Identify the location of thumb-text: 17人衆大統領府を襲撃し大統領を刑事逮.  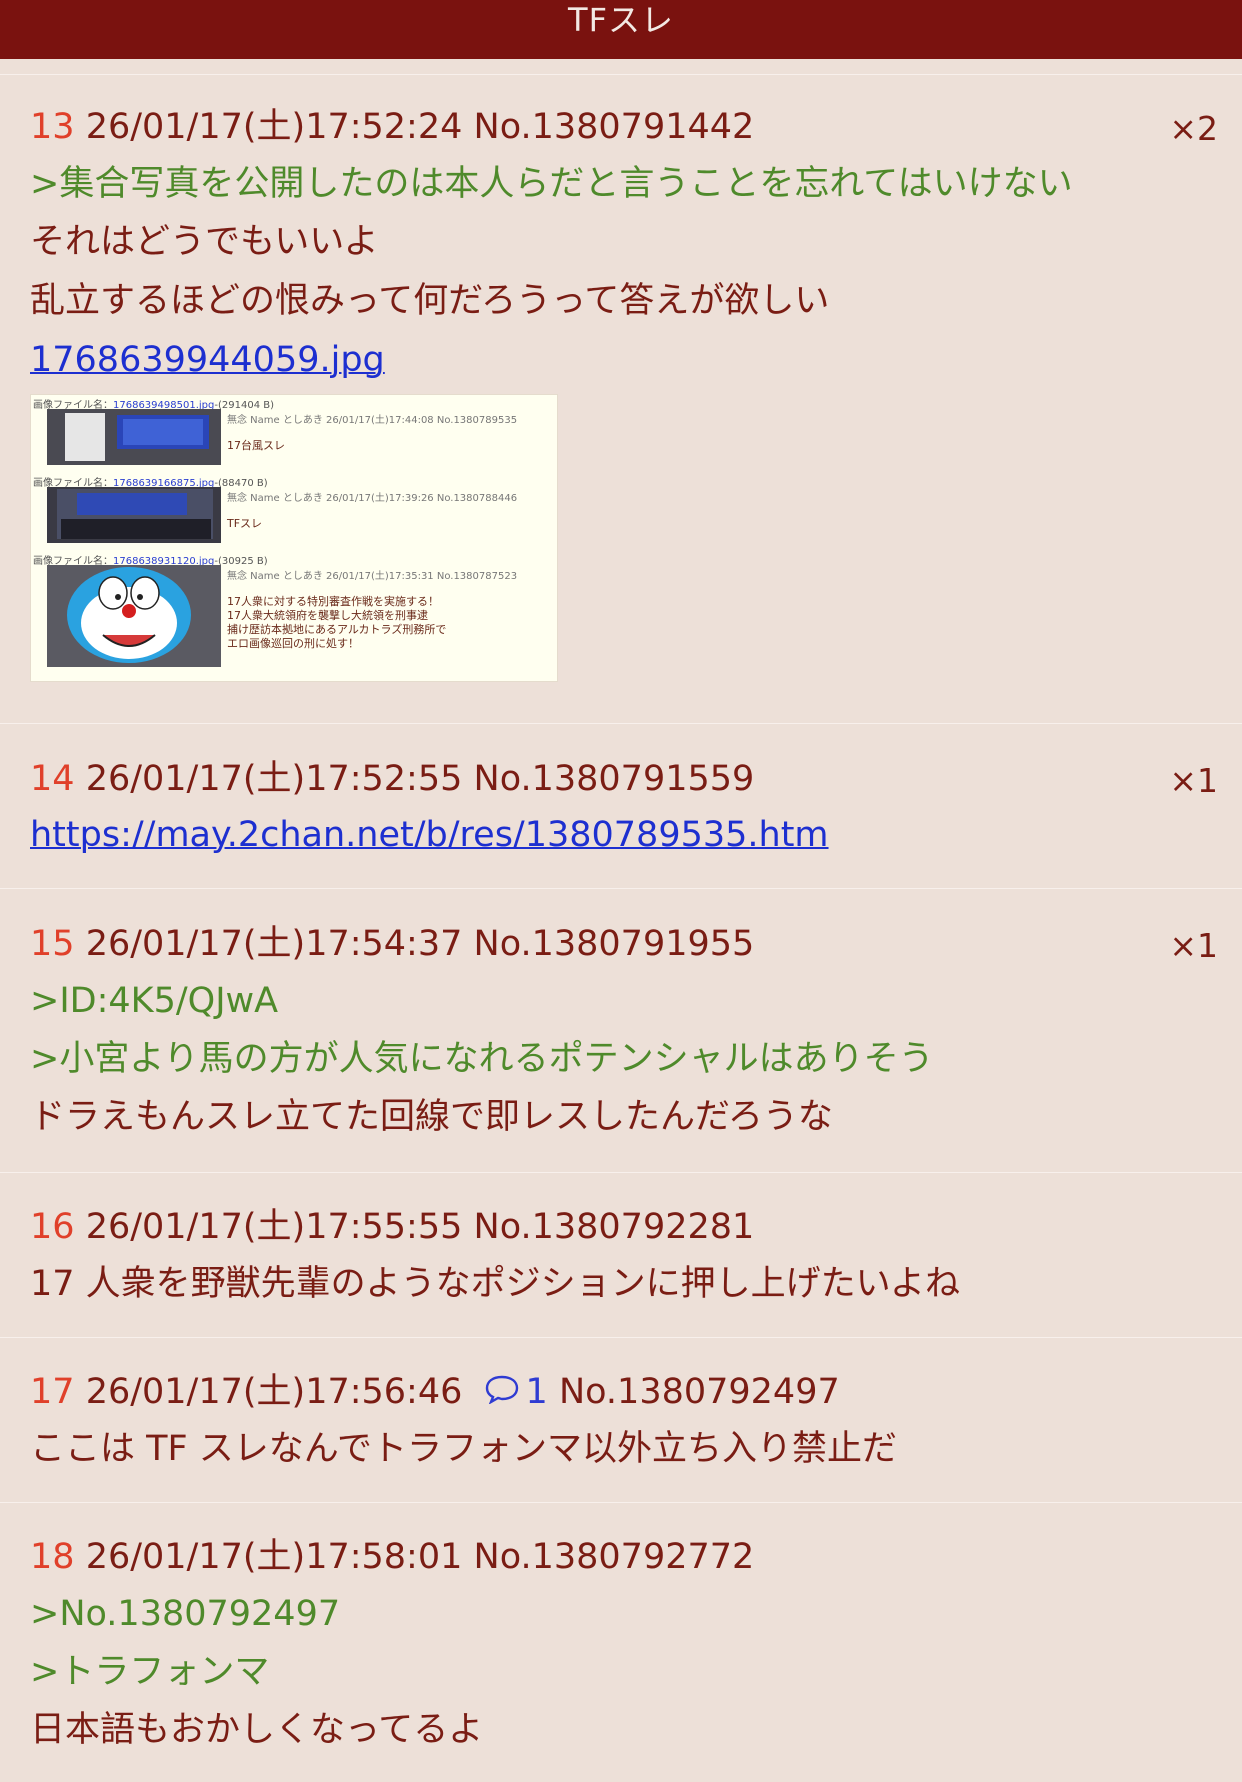
(327, 615).